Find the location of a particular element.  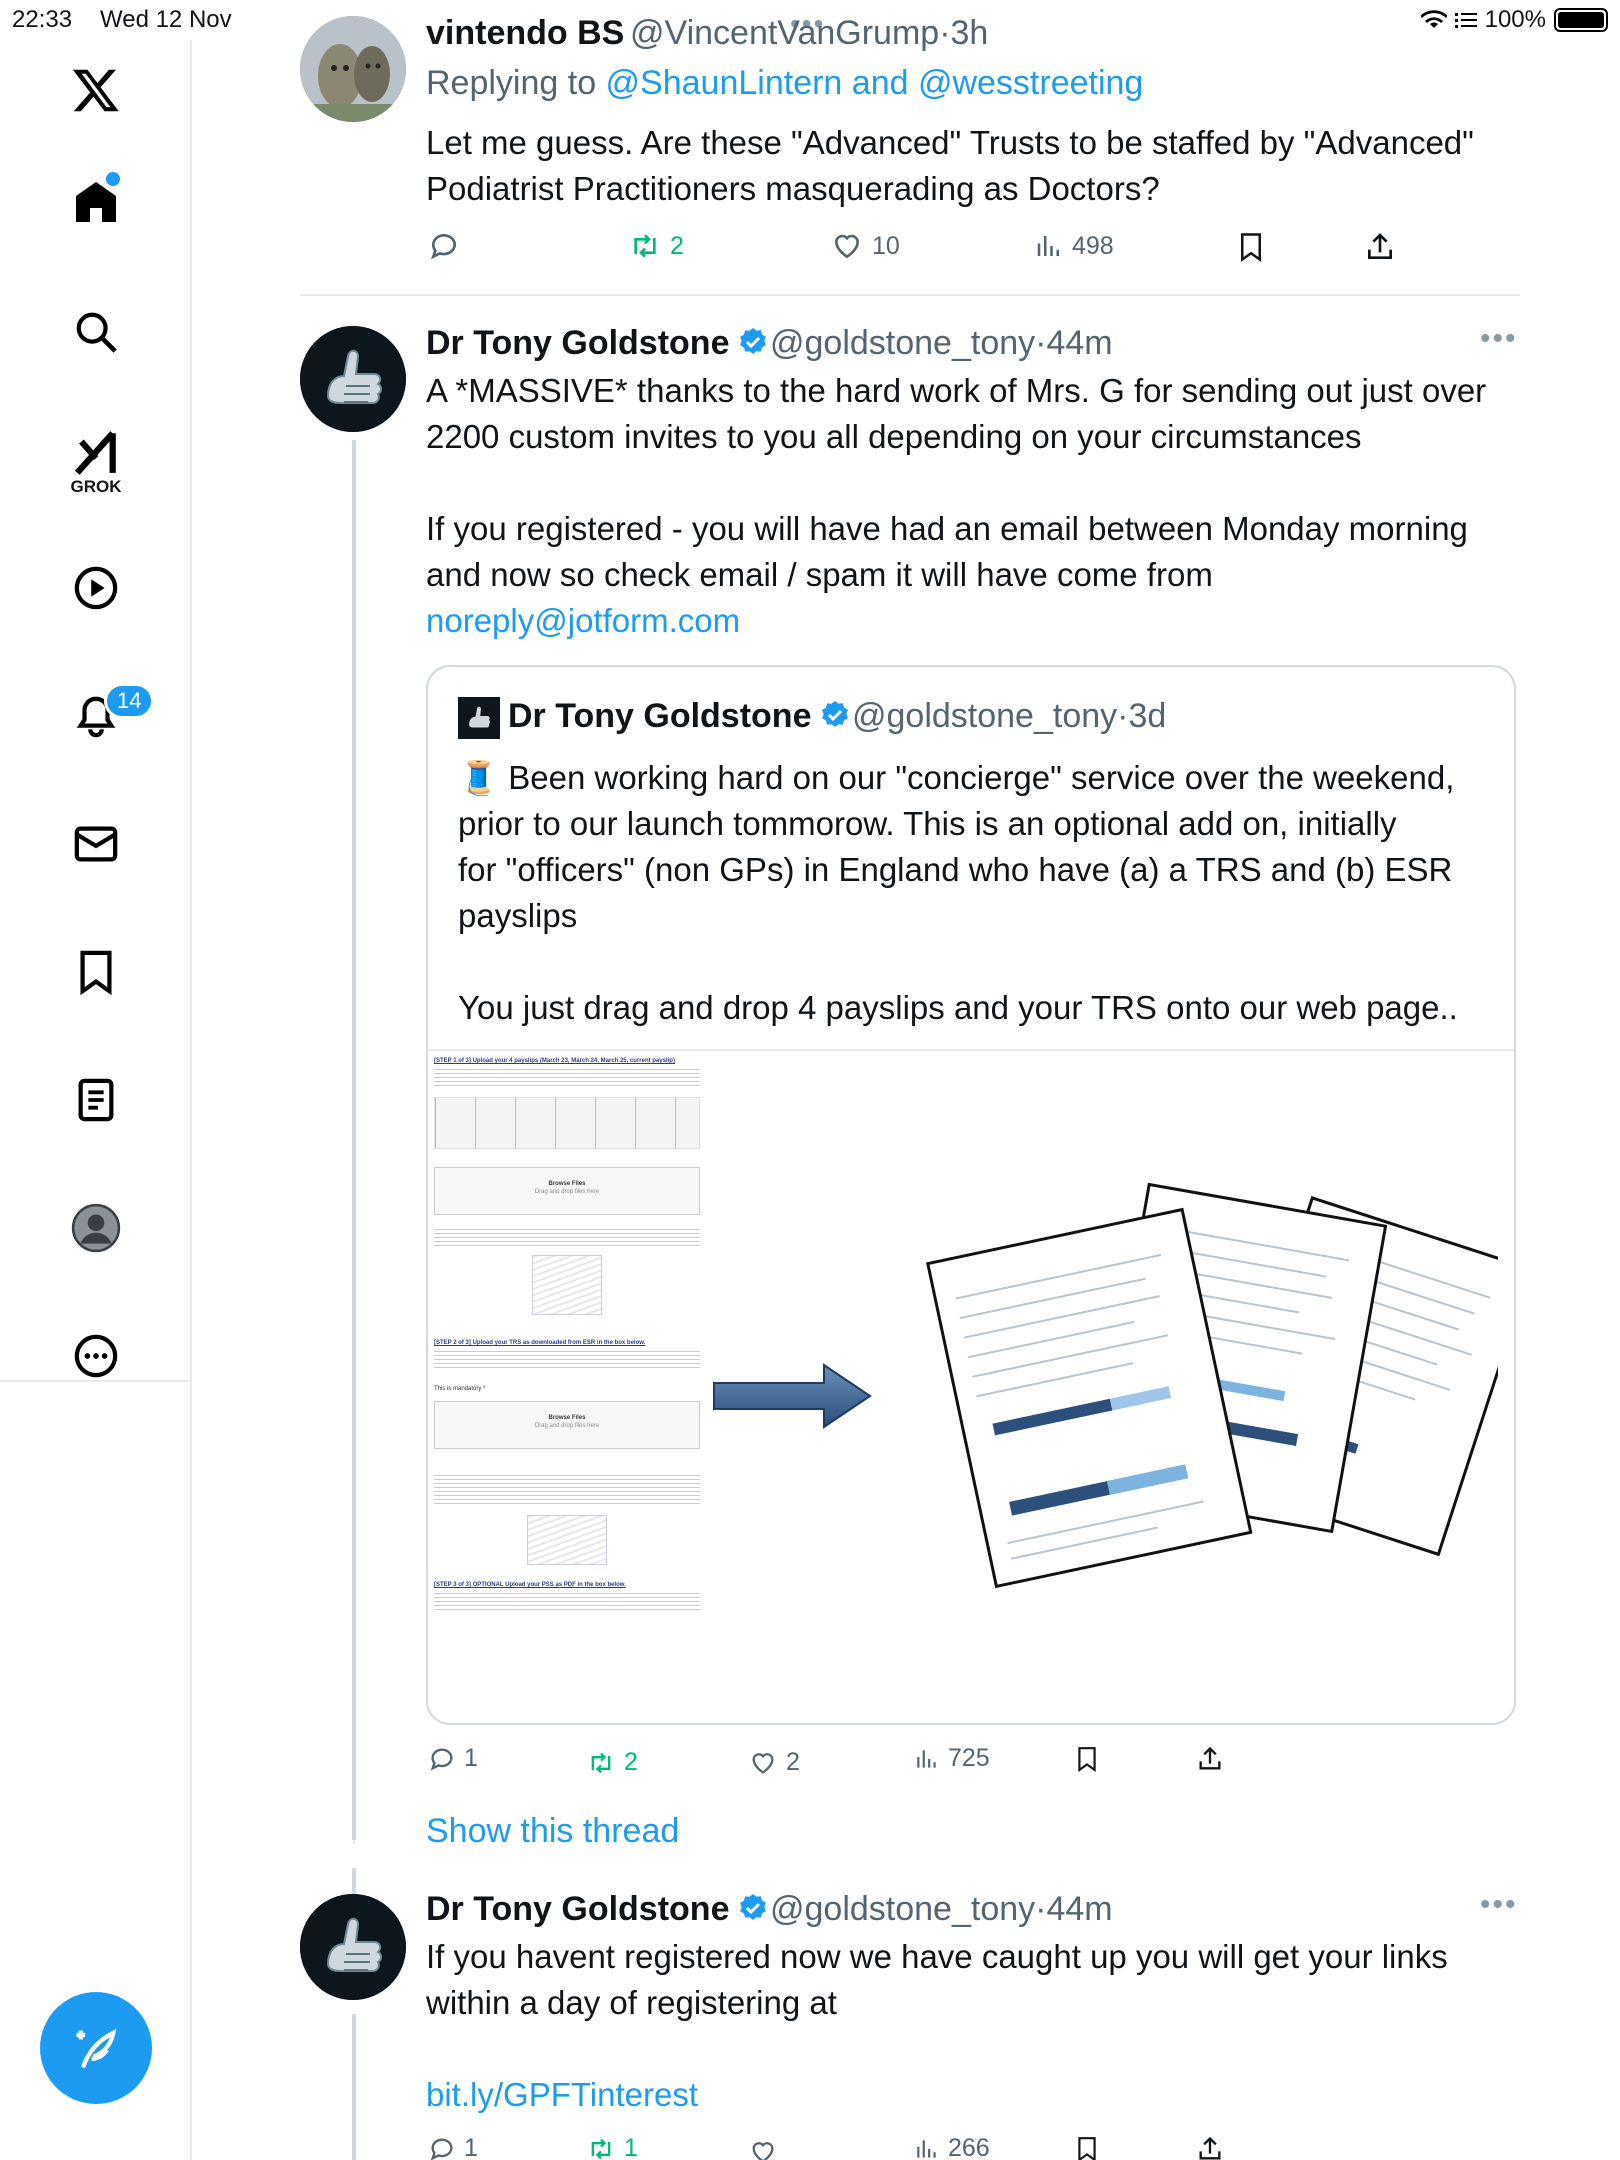

lists-icon is located at coordinates (96, 1100).